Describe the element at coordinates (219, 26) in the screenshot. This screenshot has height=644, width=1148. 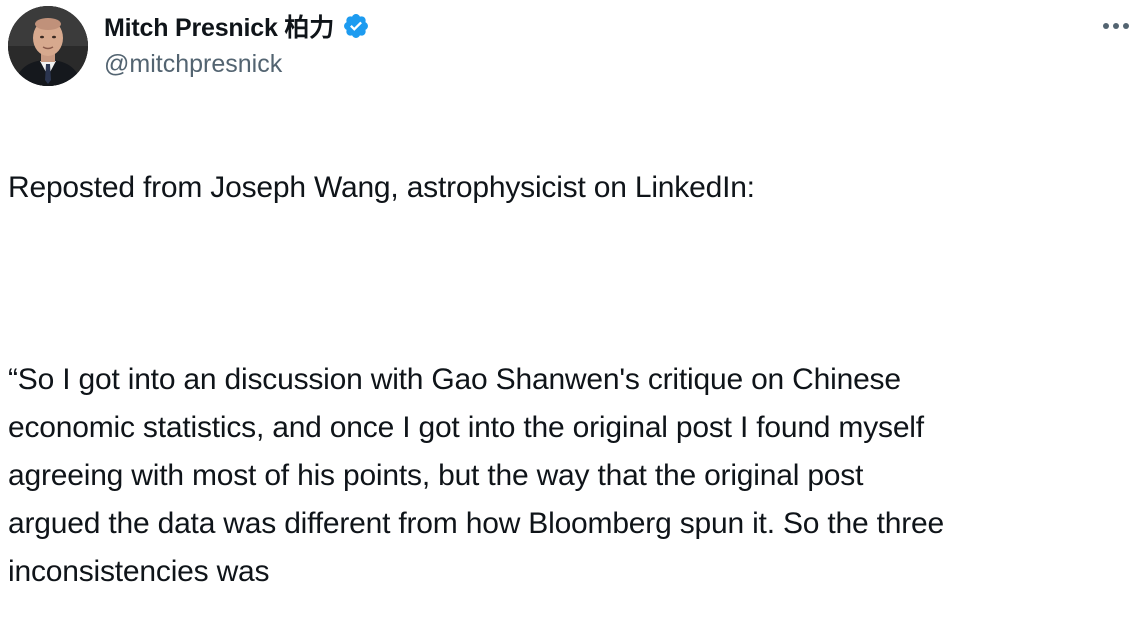
I see `author-display-name: Mitch Presnick 柏力` at that location.